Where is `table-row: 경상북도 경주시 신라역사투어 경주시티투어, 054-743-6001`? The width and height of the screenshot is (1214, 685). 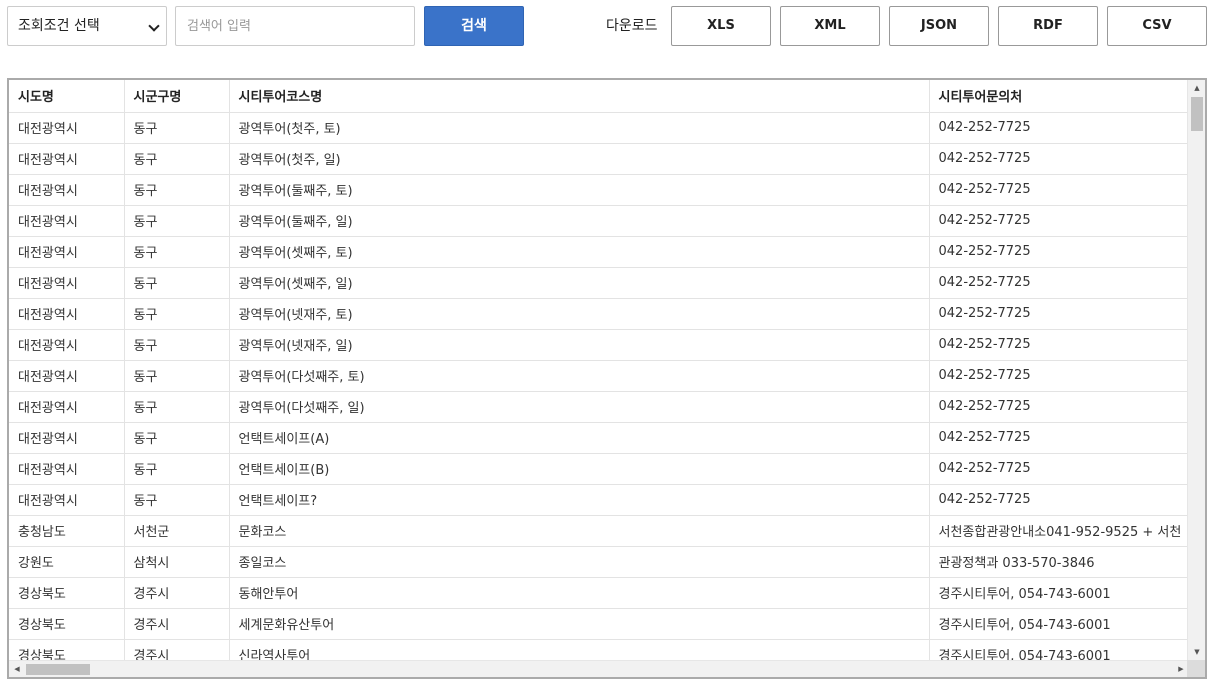 table-row: 경상북도 경주시 신라역사투어 경주시티투어, 054-743-6001 is located at coordinates (599, 649).